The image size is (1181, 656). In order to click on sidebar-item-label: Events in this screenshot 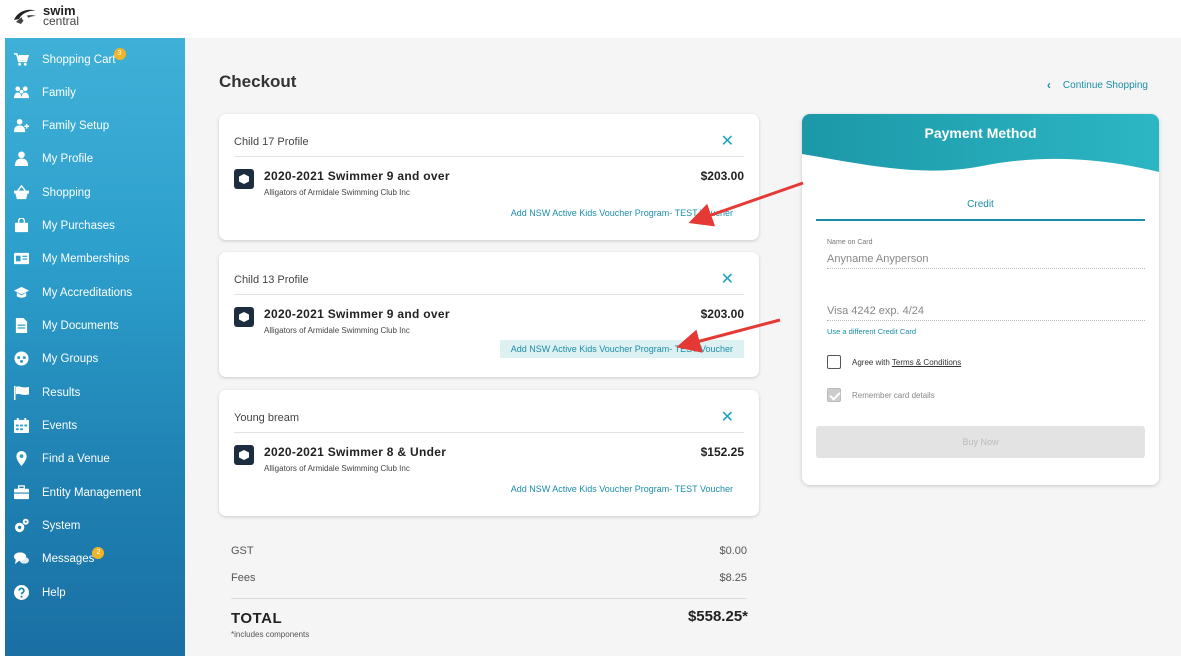, I will do `click(60, 425)`.